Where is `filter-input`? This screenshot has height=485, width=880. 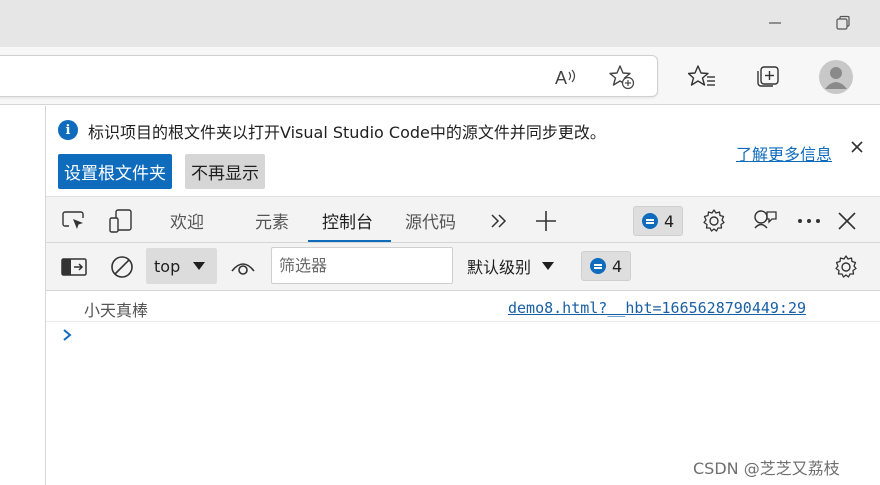
filter-input is located at coordinates (362, 265).